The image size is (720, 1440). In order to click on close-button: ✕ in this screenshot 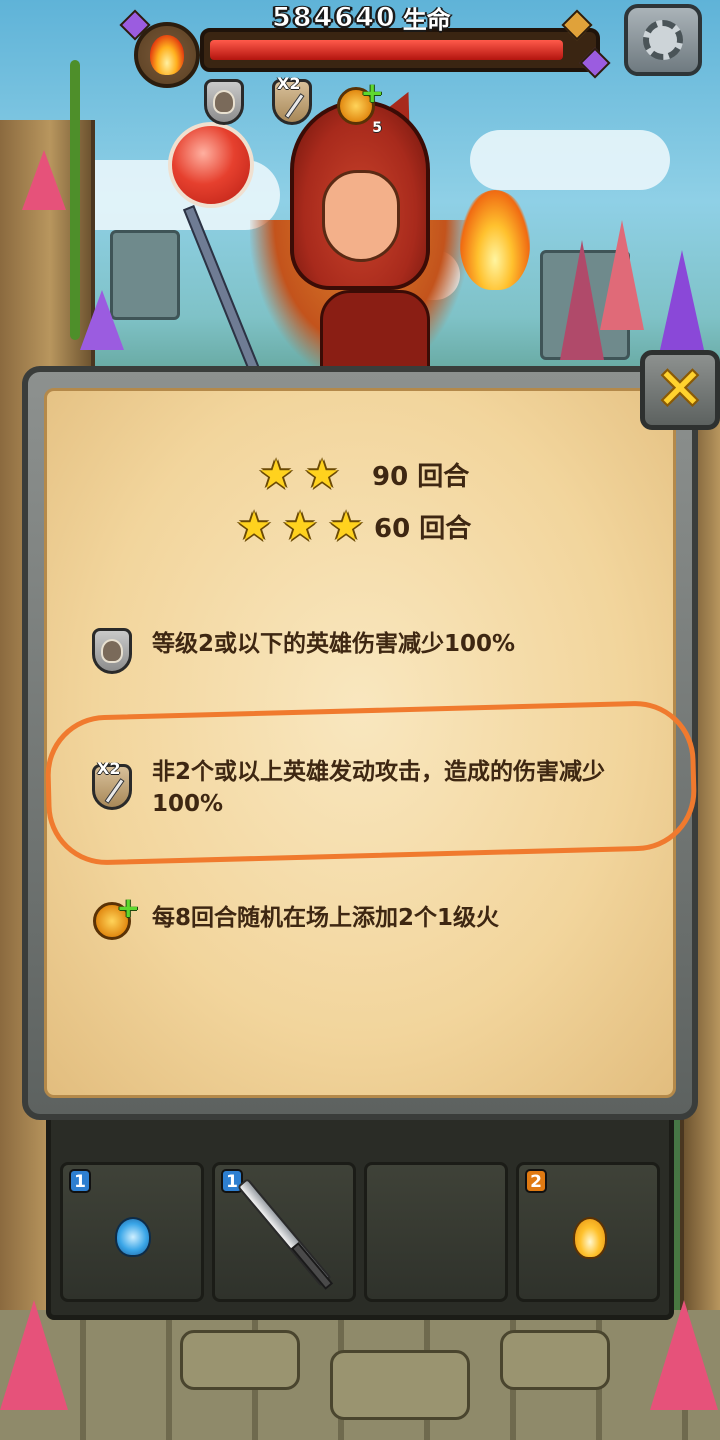, I will do `click(680, 390)`.